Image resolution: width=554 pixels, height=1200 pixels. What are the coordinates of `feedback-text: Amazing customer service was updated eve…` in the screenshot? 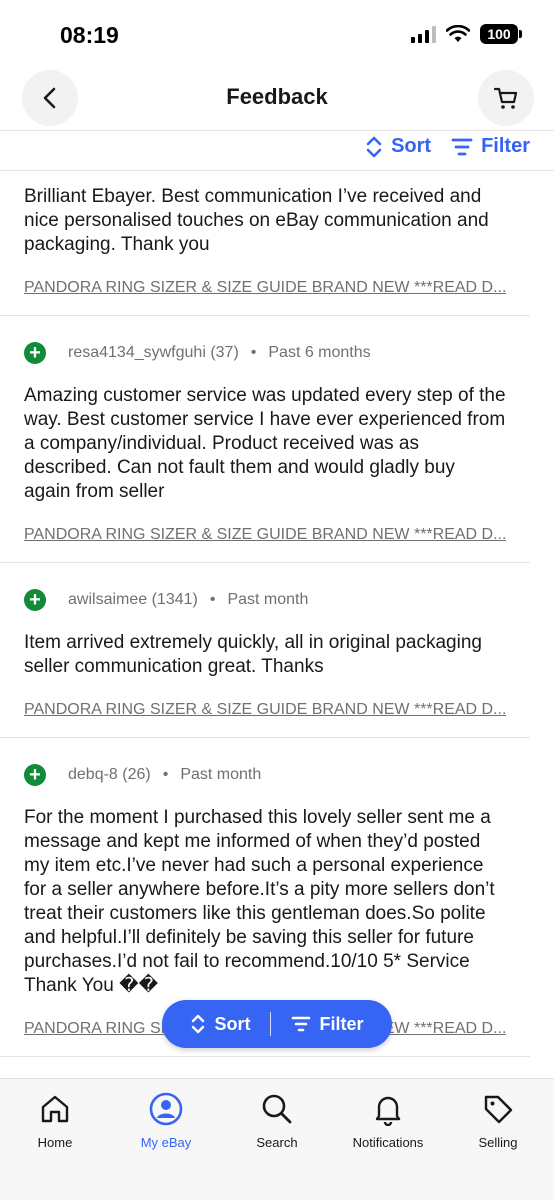 It's located at (265, 443).